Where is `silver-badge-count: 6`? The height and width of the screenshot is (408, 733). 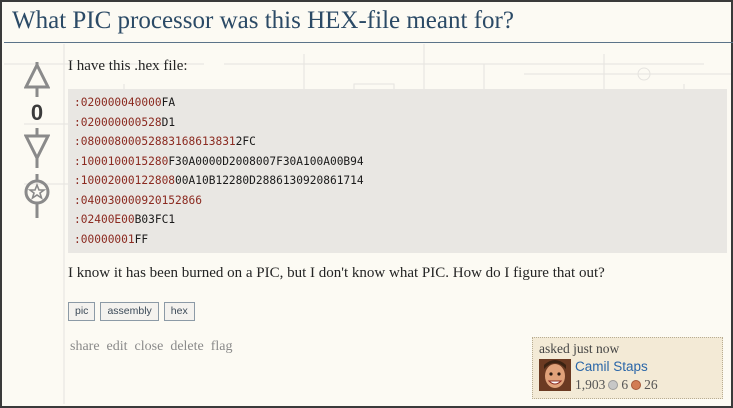 silver-badge-count: 6 is located at coordinates (625, 384).